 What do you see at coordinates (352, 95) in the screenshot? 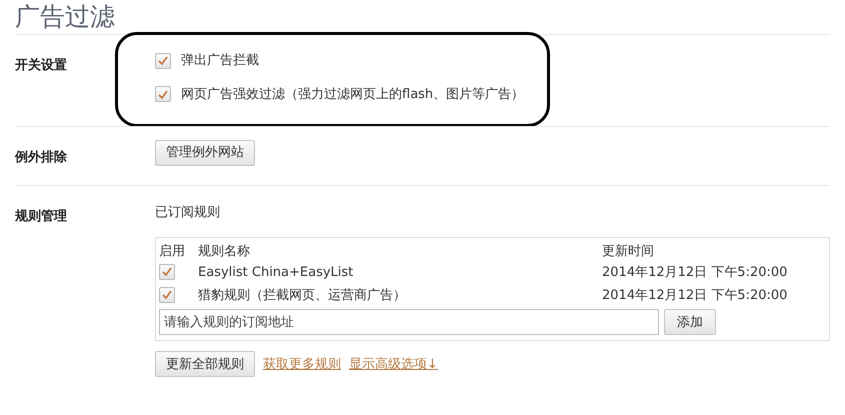
I see `option-label: 网页广告强效过滤（强力过滤网页上的flash、图片等广告）` at bounding box center [352, 95].